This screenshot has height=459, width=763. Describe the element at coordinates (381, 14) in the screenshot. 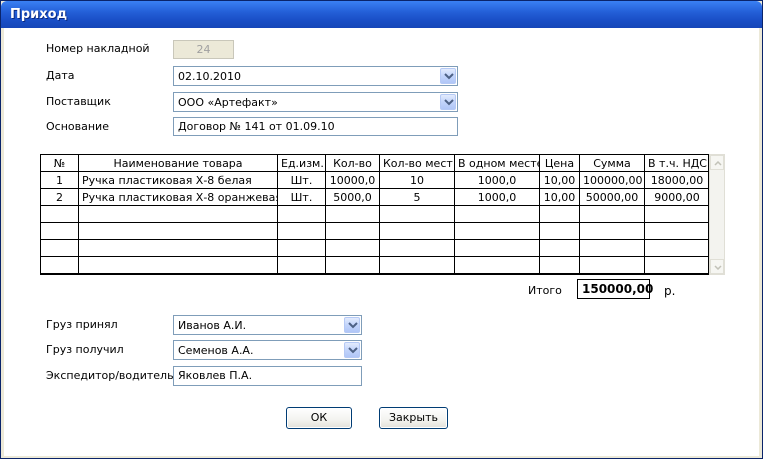

I see `title-bar: Приход` at that location.